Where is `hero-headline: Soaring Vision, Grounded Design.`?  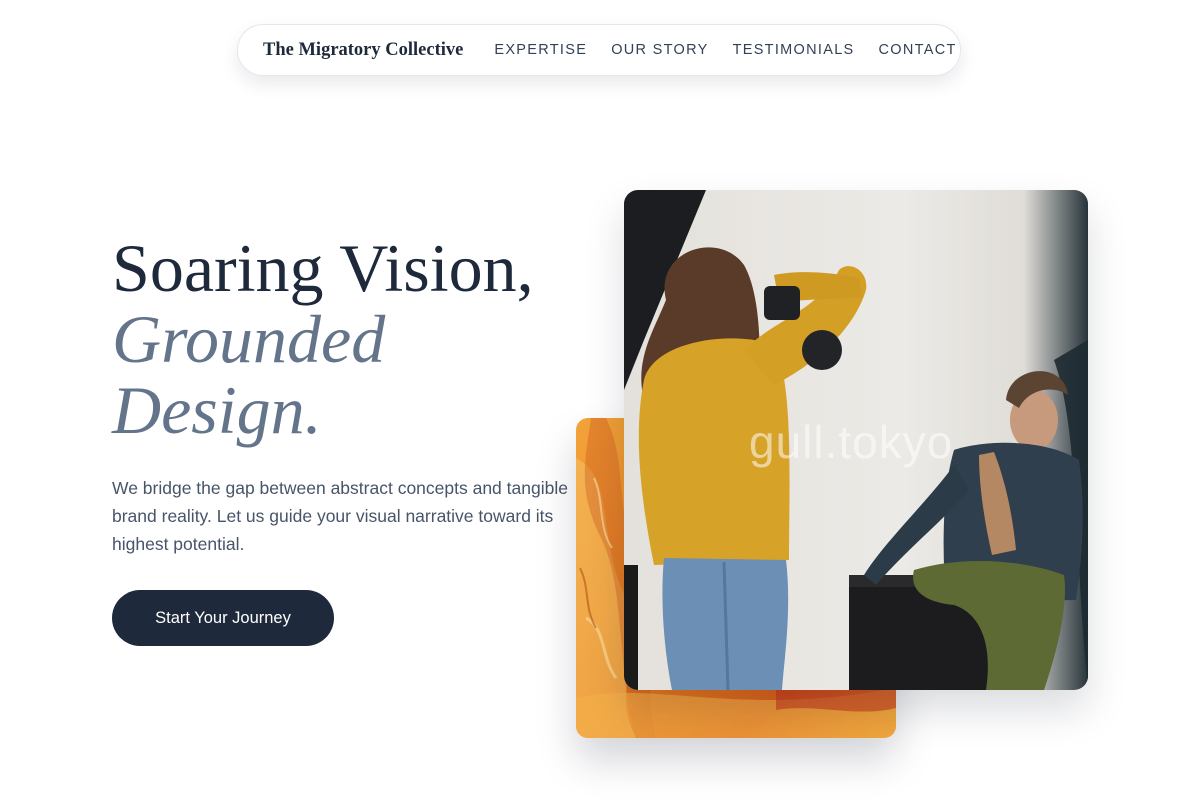 hero-headline: Soaring Vision, Grounded Design. is located at coordinates (323, 339).